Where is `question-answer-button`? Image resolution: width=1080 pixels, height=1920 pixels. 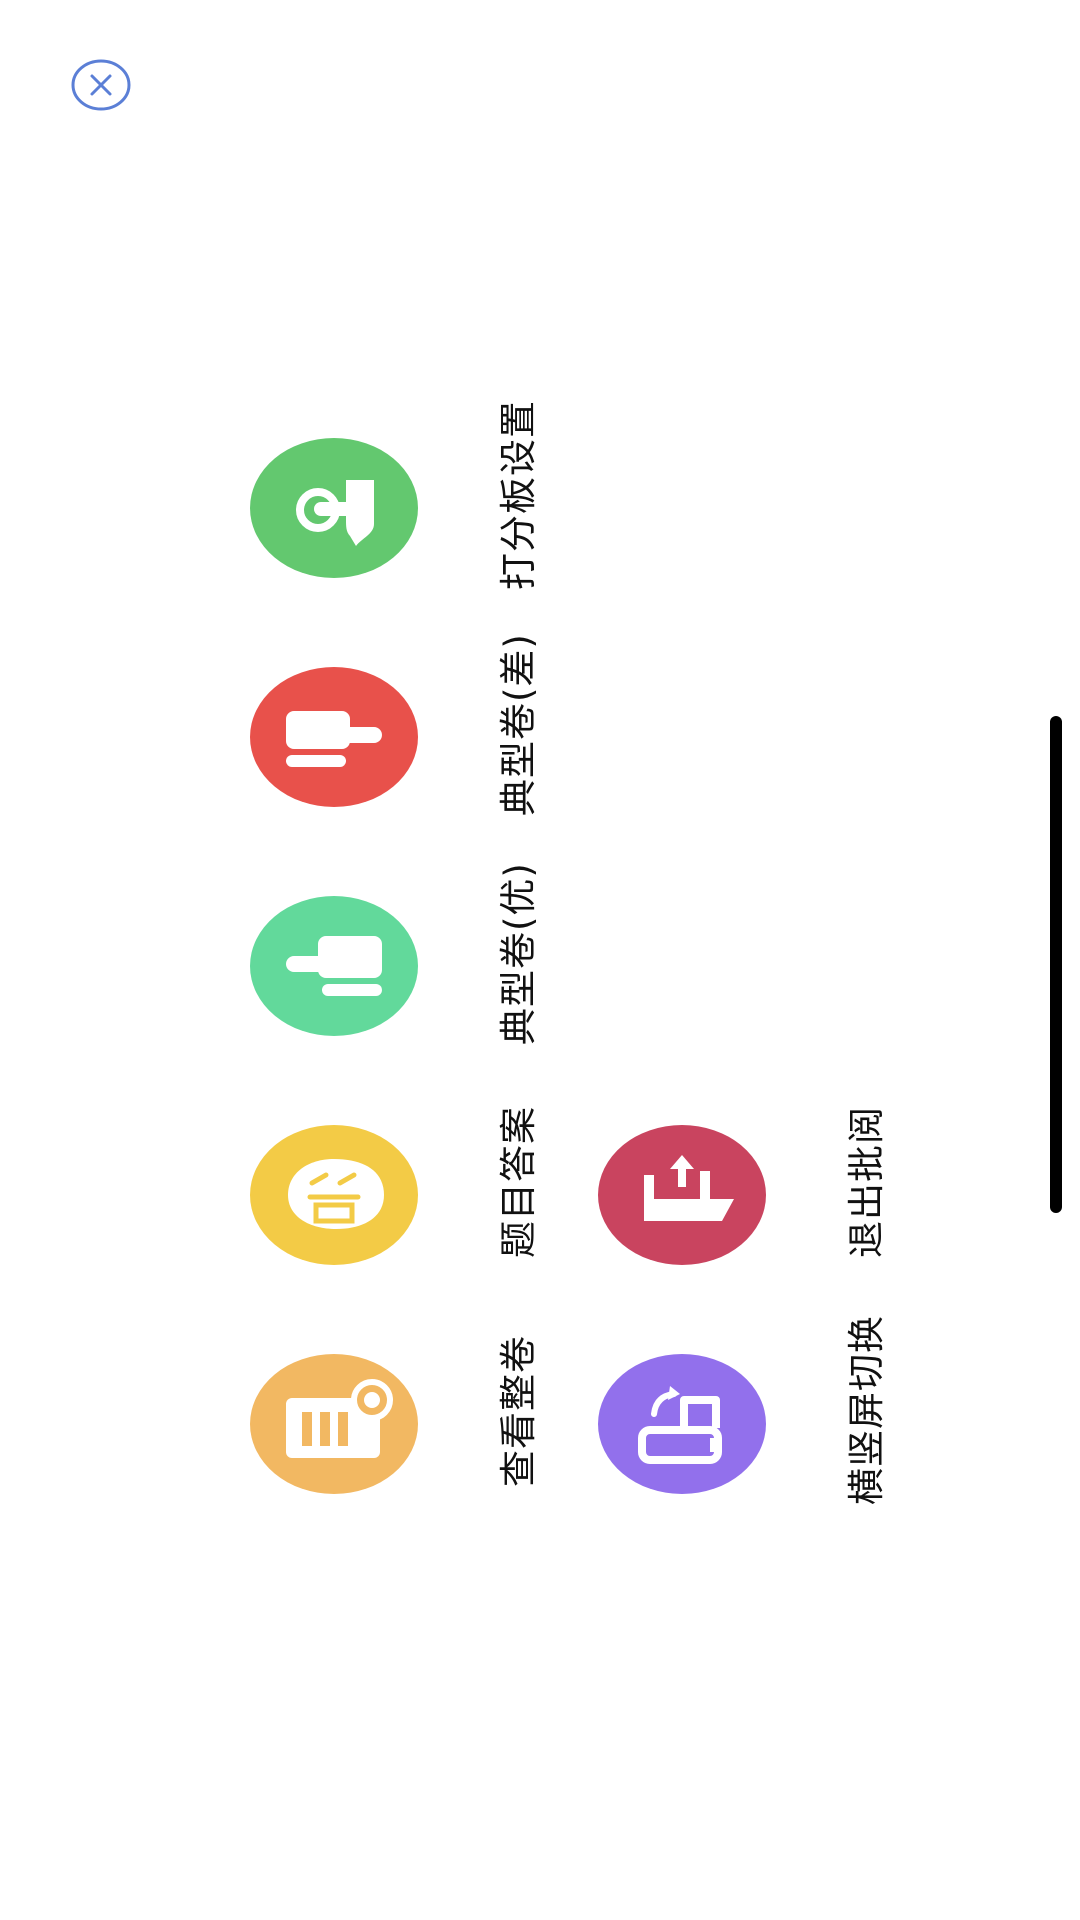
question-answer-button is located at coordinates (334, 1195).